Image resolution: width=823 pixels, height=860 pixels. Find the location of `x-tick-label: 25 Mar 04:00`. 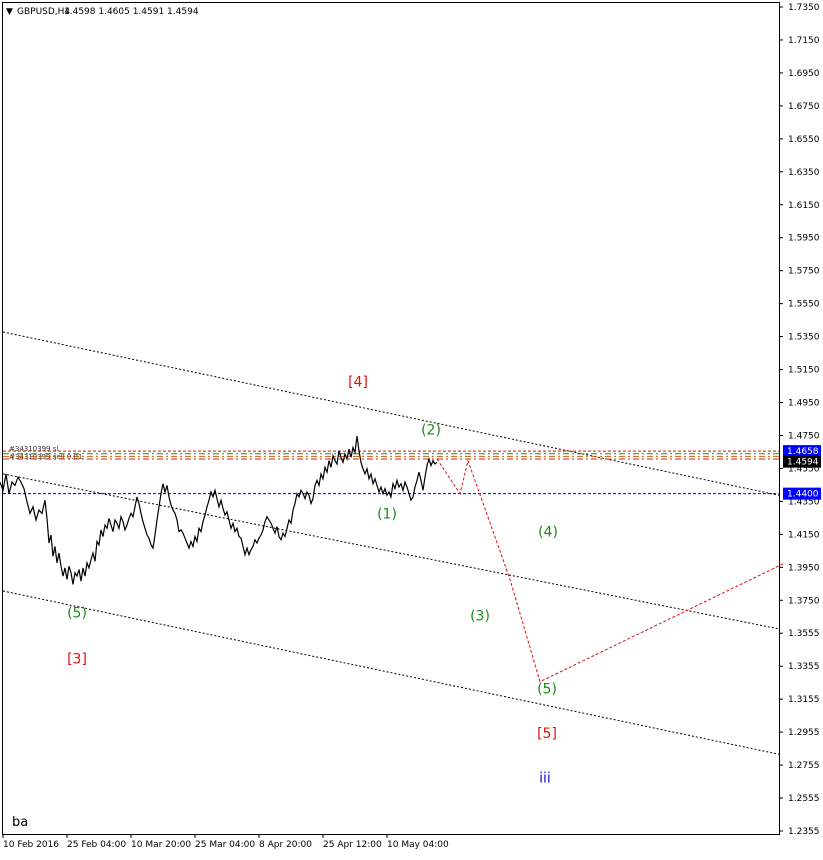

x-tick-label: 25 Mar 04:00 is located at coordinates (225, 845).